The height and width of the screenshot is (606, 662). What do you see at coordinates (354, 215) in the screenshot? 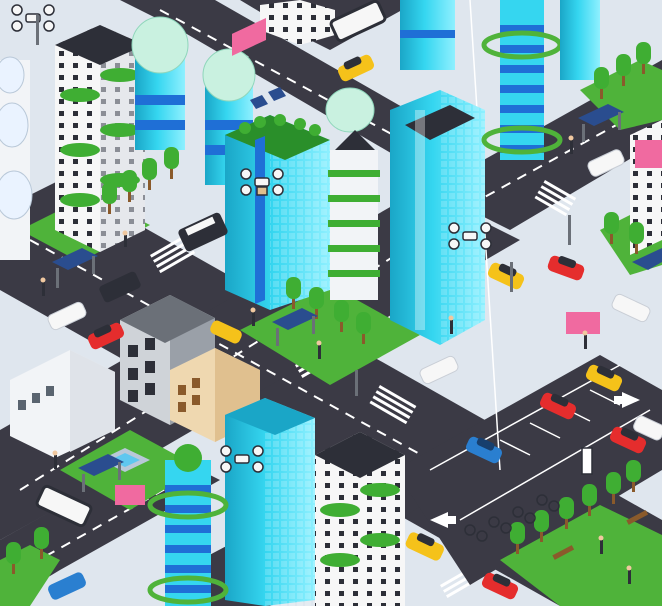
I see `balcony-tower-center` at bounding box center [354, 215].